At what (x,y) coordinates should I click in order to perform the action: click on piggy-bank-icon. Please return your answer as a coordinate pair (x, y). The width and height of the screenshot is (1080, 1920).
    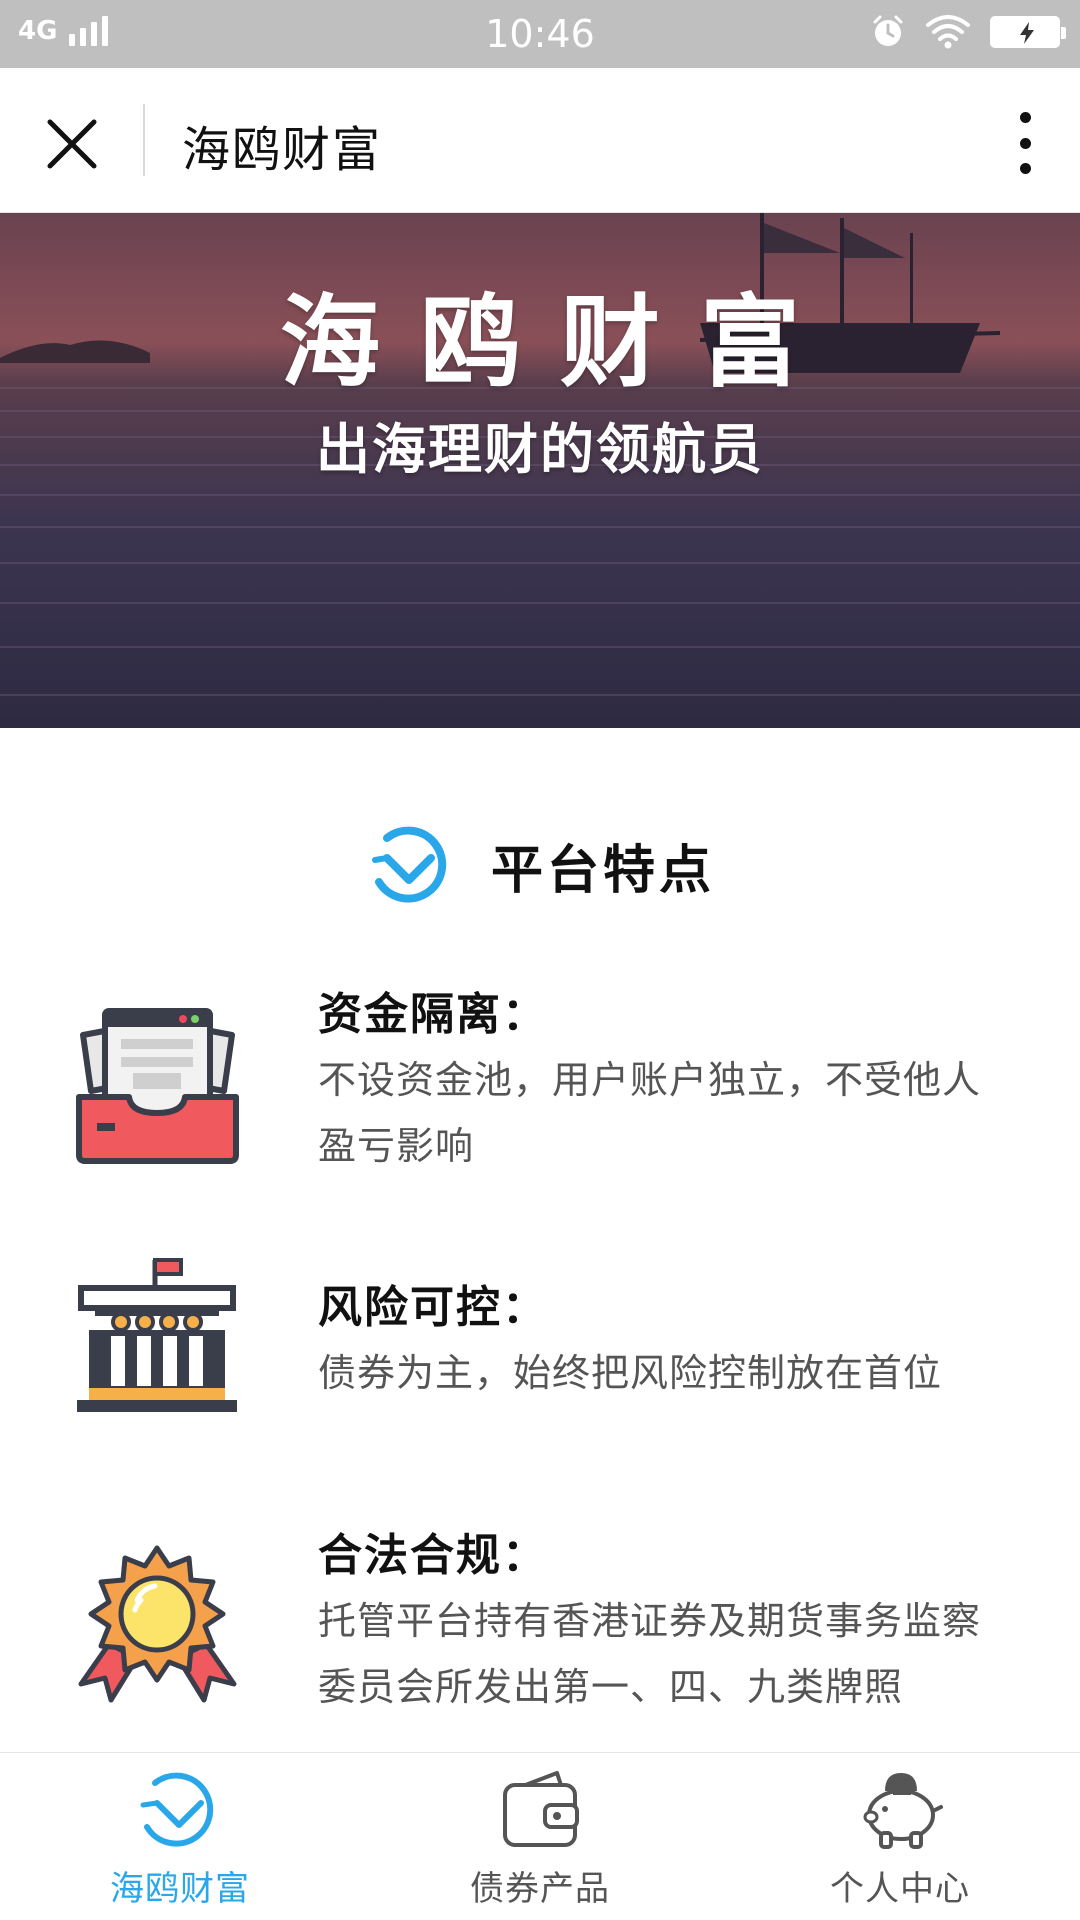
    Looking at the image, I should click on (903, 1811).